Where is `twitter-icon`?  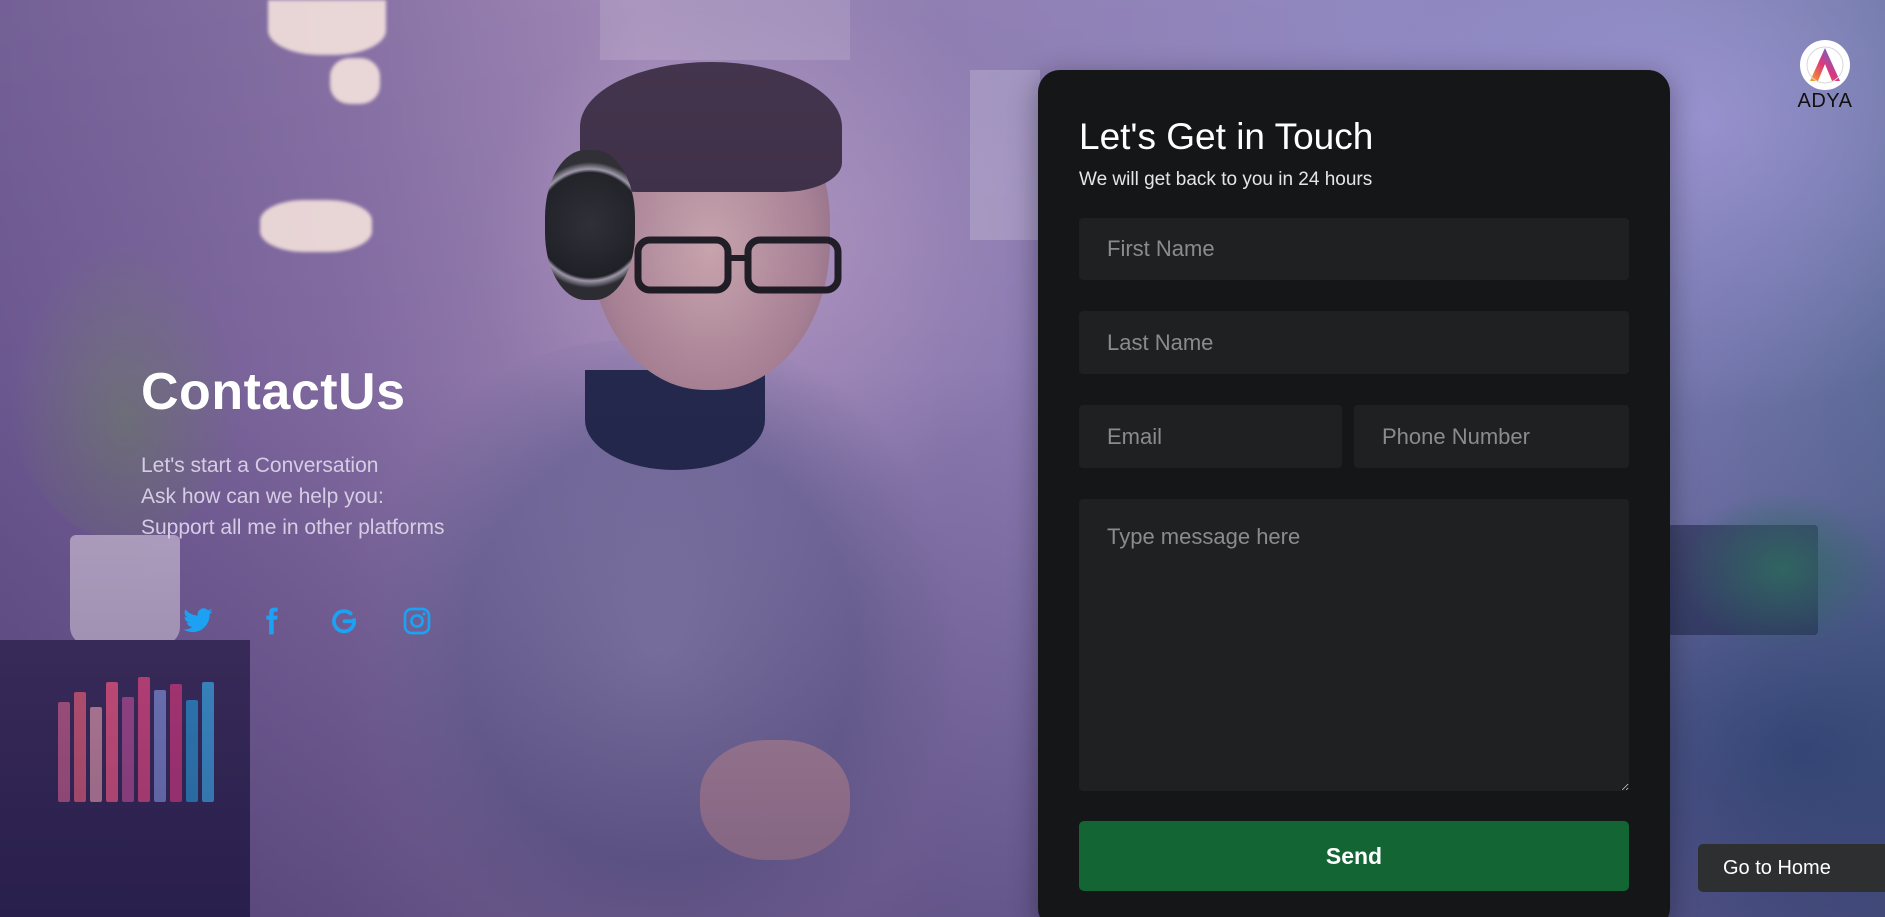
twitter-icon is located at coordinates (198, 620).